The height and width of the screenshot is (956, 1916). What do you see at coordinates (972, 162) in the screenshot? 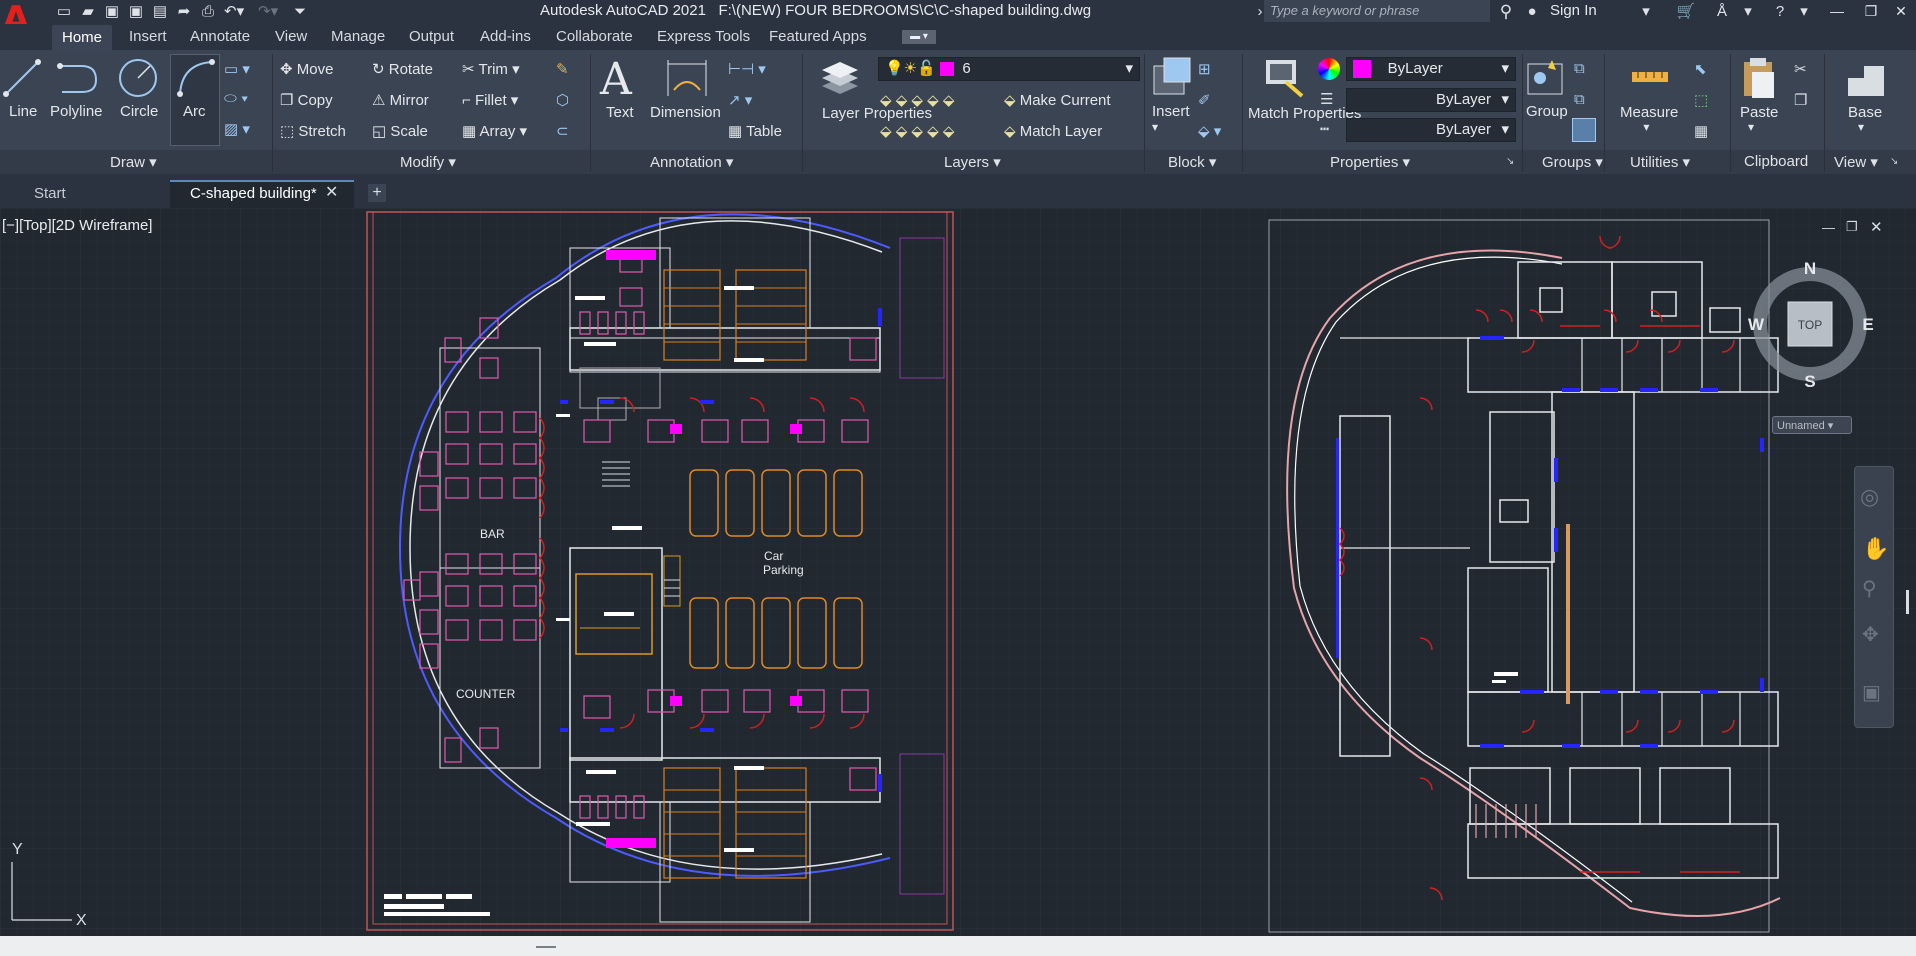
I see `layers-panel-title: Layers ▾` at bounding box center [972, 162].